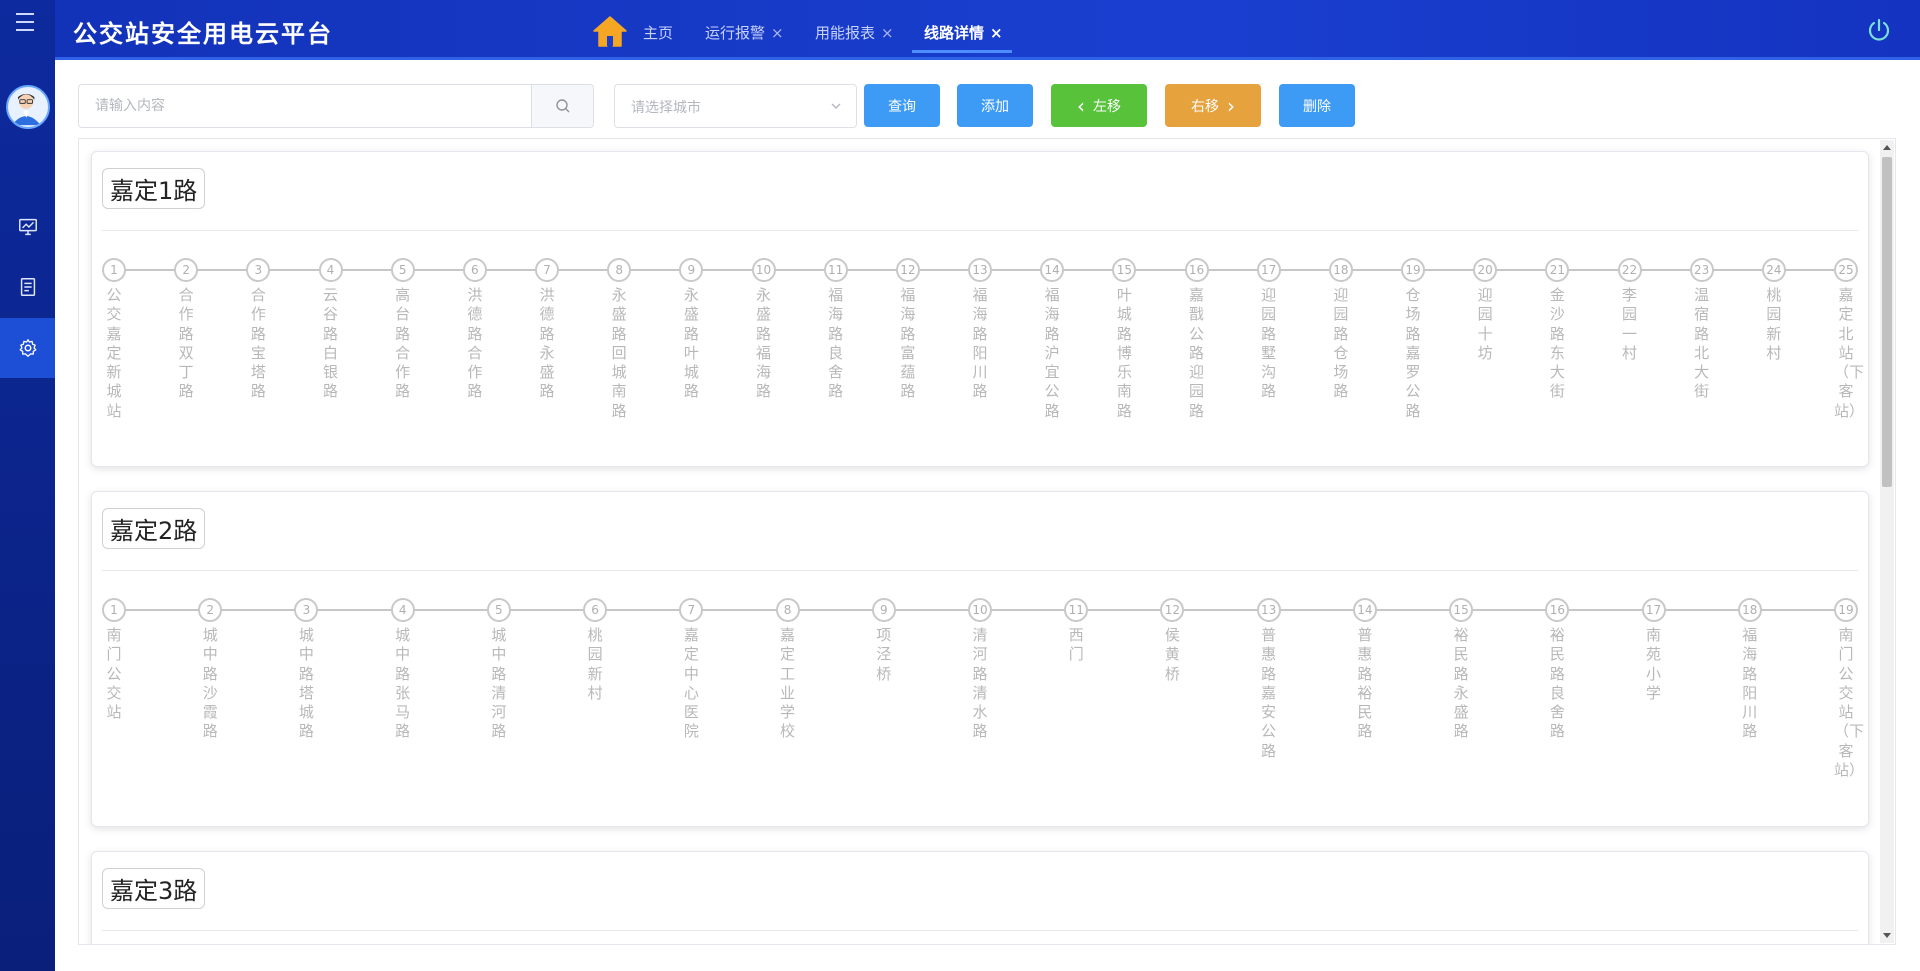  Describe the element at coordinates (1701, 330) in the screenshot. I see `station: 23 温宿路北大街` at that location.